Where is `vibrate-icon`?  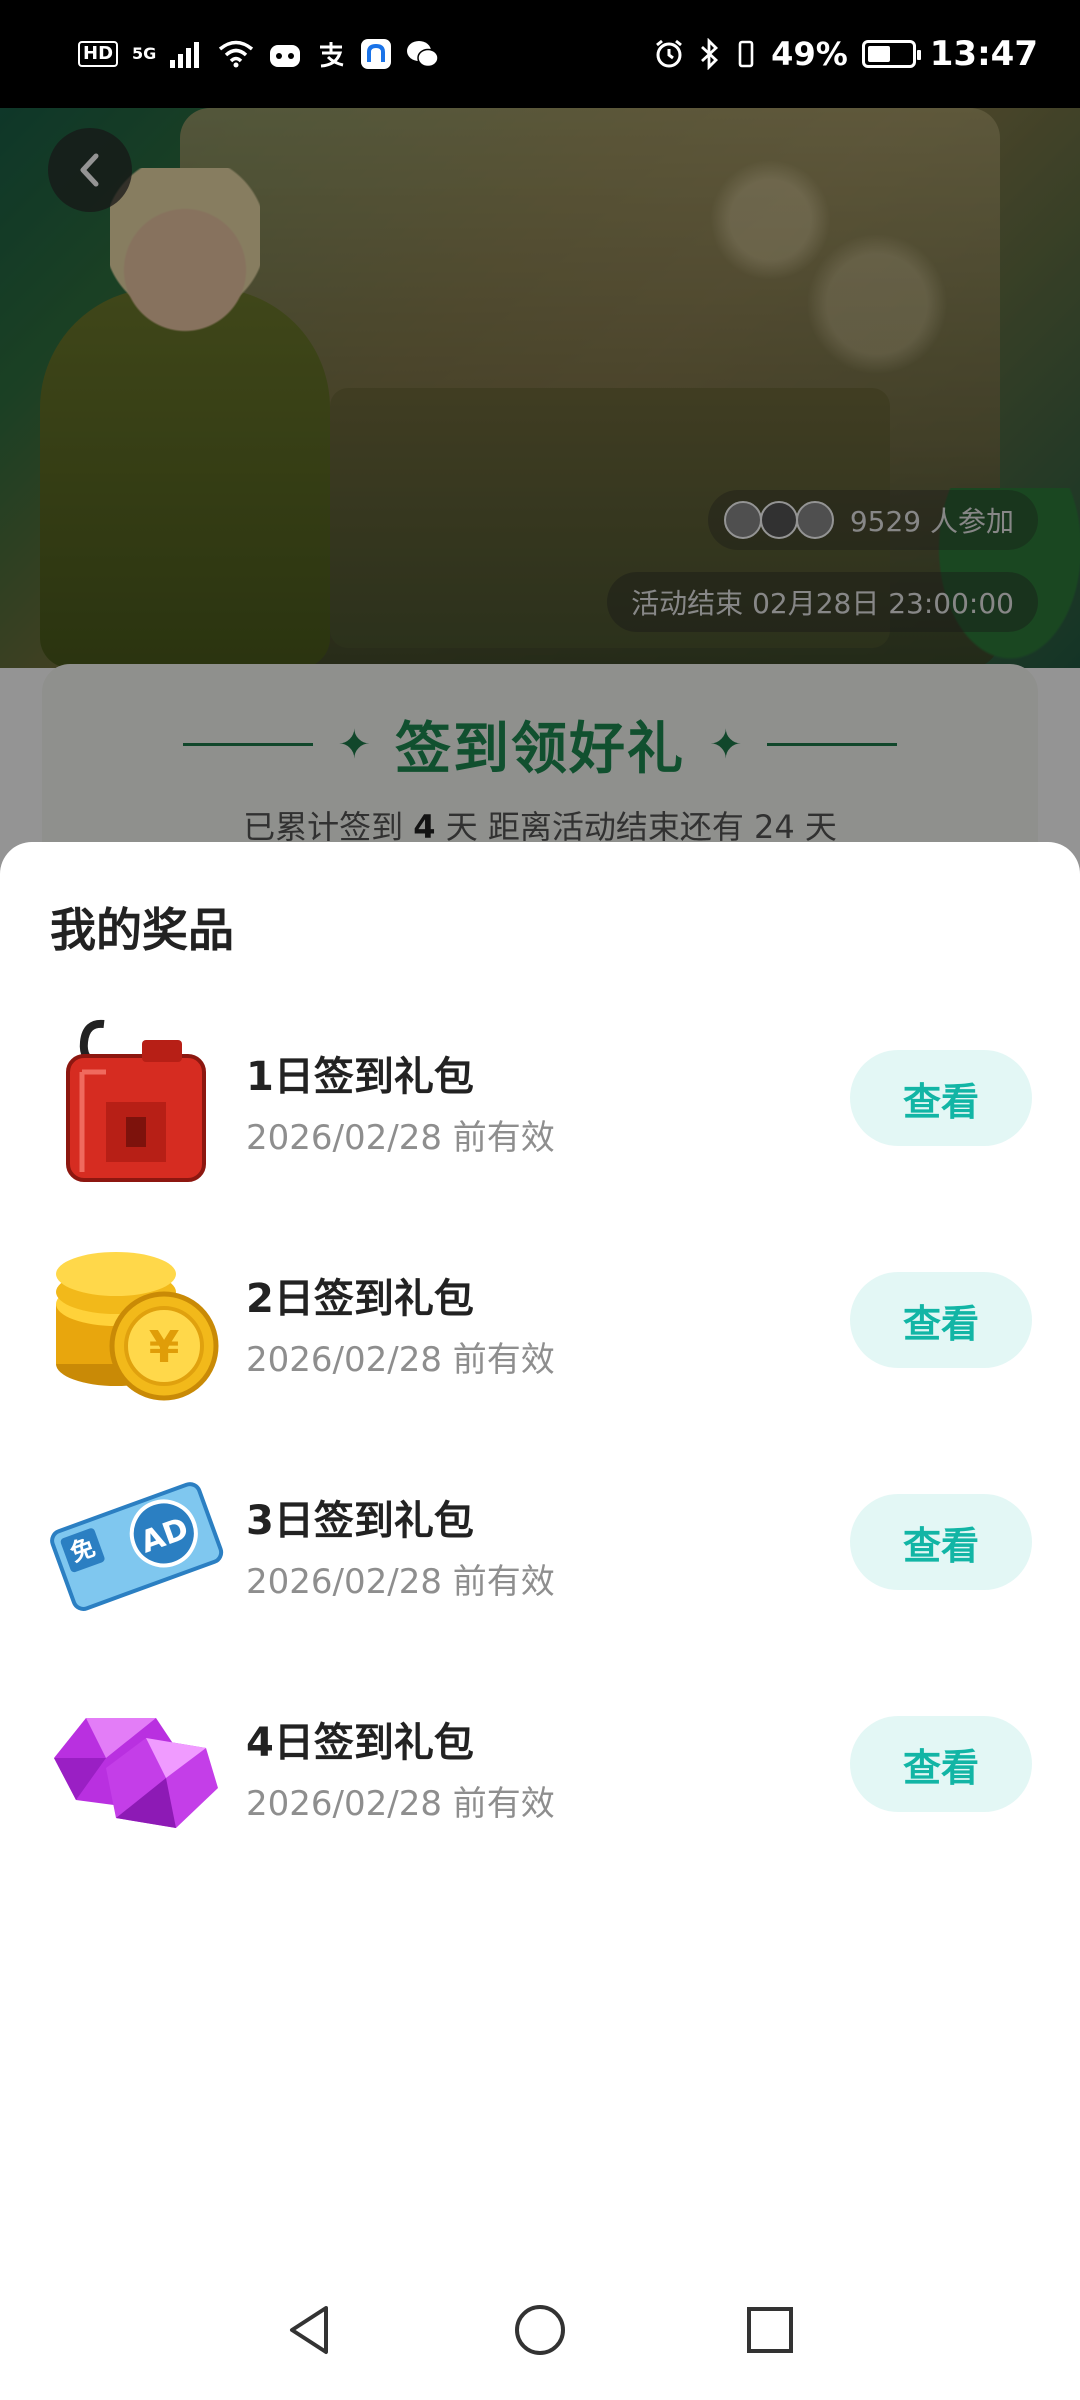 vibrate-icon is located at coordinates (746, 54).